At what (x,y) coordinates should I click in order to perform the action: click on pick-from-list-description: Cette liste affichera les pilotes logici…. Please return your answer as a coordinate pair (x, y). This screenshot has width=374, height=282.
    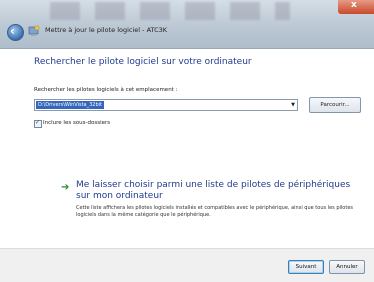
    Looking at the image, I should click on (214, 211).